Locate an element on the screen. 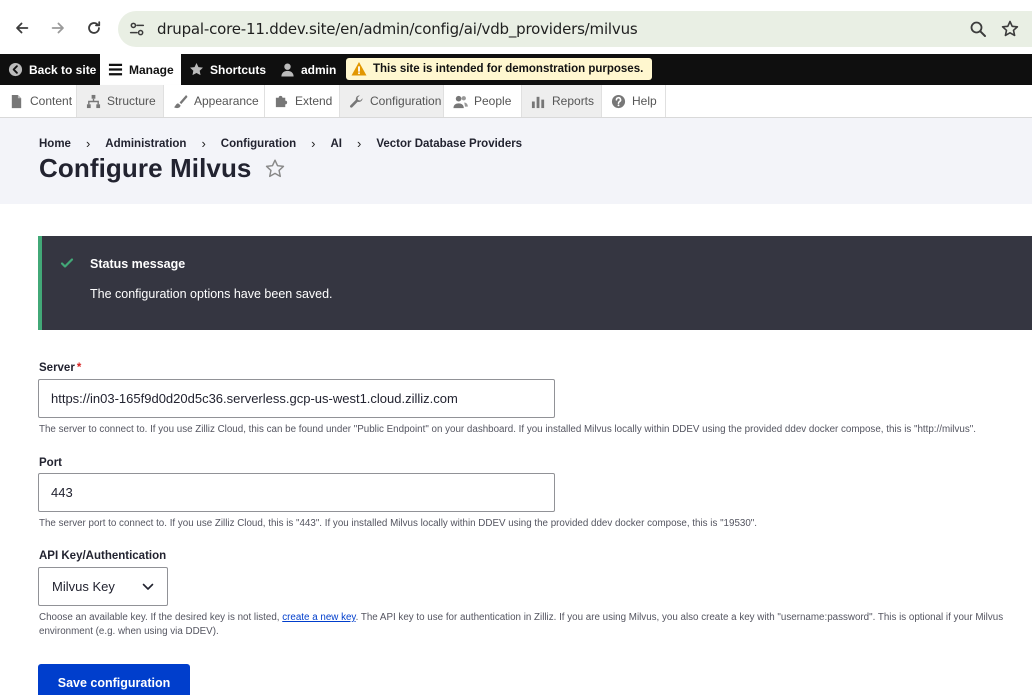 The height and width of the screenshot is (695, 1032). tray-item-extend: Extend is located at coordinates (302, 101).